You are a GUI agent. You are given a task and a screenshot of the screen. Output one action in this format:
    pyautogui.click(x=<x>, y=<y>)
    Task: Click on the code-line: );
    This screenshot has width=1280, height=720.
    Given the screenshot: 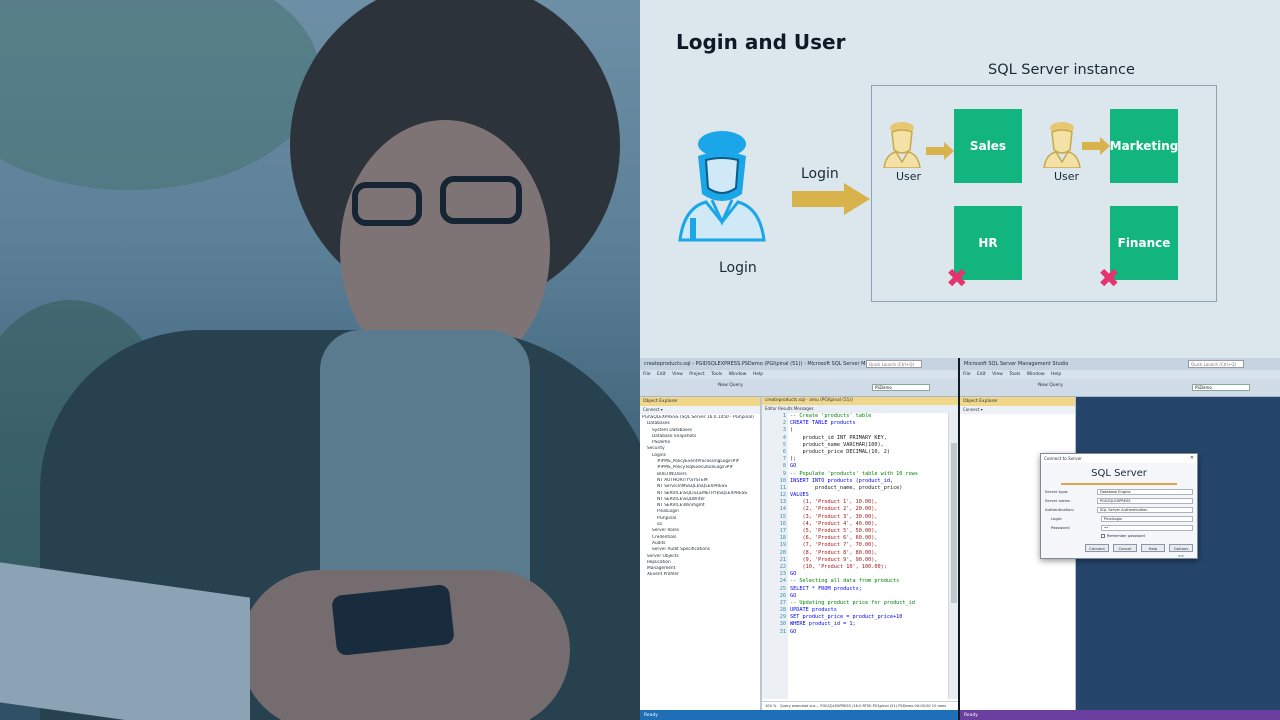 What is the action you would take?
    pyautogui.click(x=870, y=459)
    